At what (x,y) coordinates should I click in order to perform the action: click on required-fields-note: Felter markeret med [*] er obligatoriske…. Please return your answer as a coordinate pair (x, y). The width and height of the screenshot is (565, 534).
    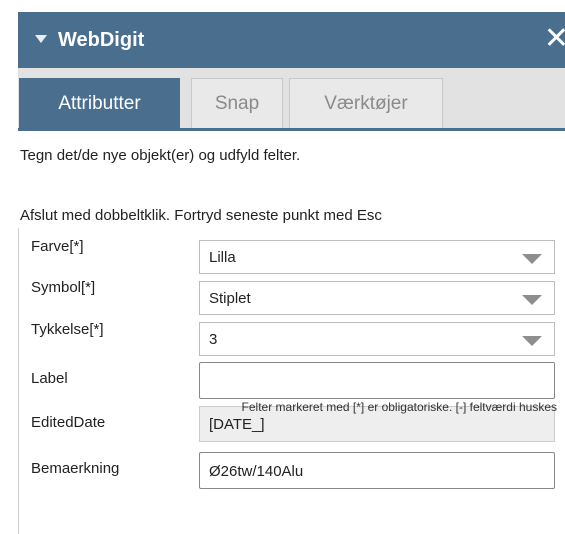
    Looking at the image, I should click on (399, 407).